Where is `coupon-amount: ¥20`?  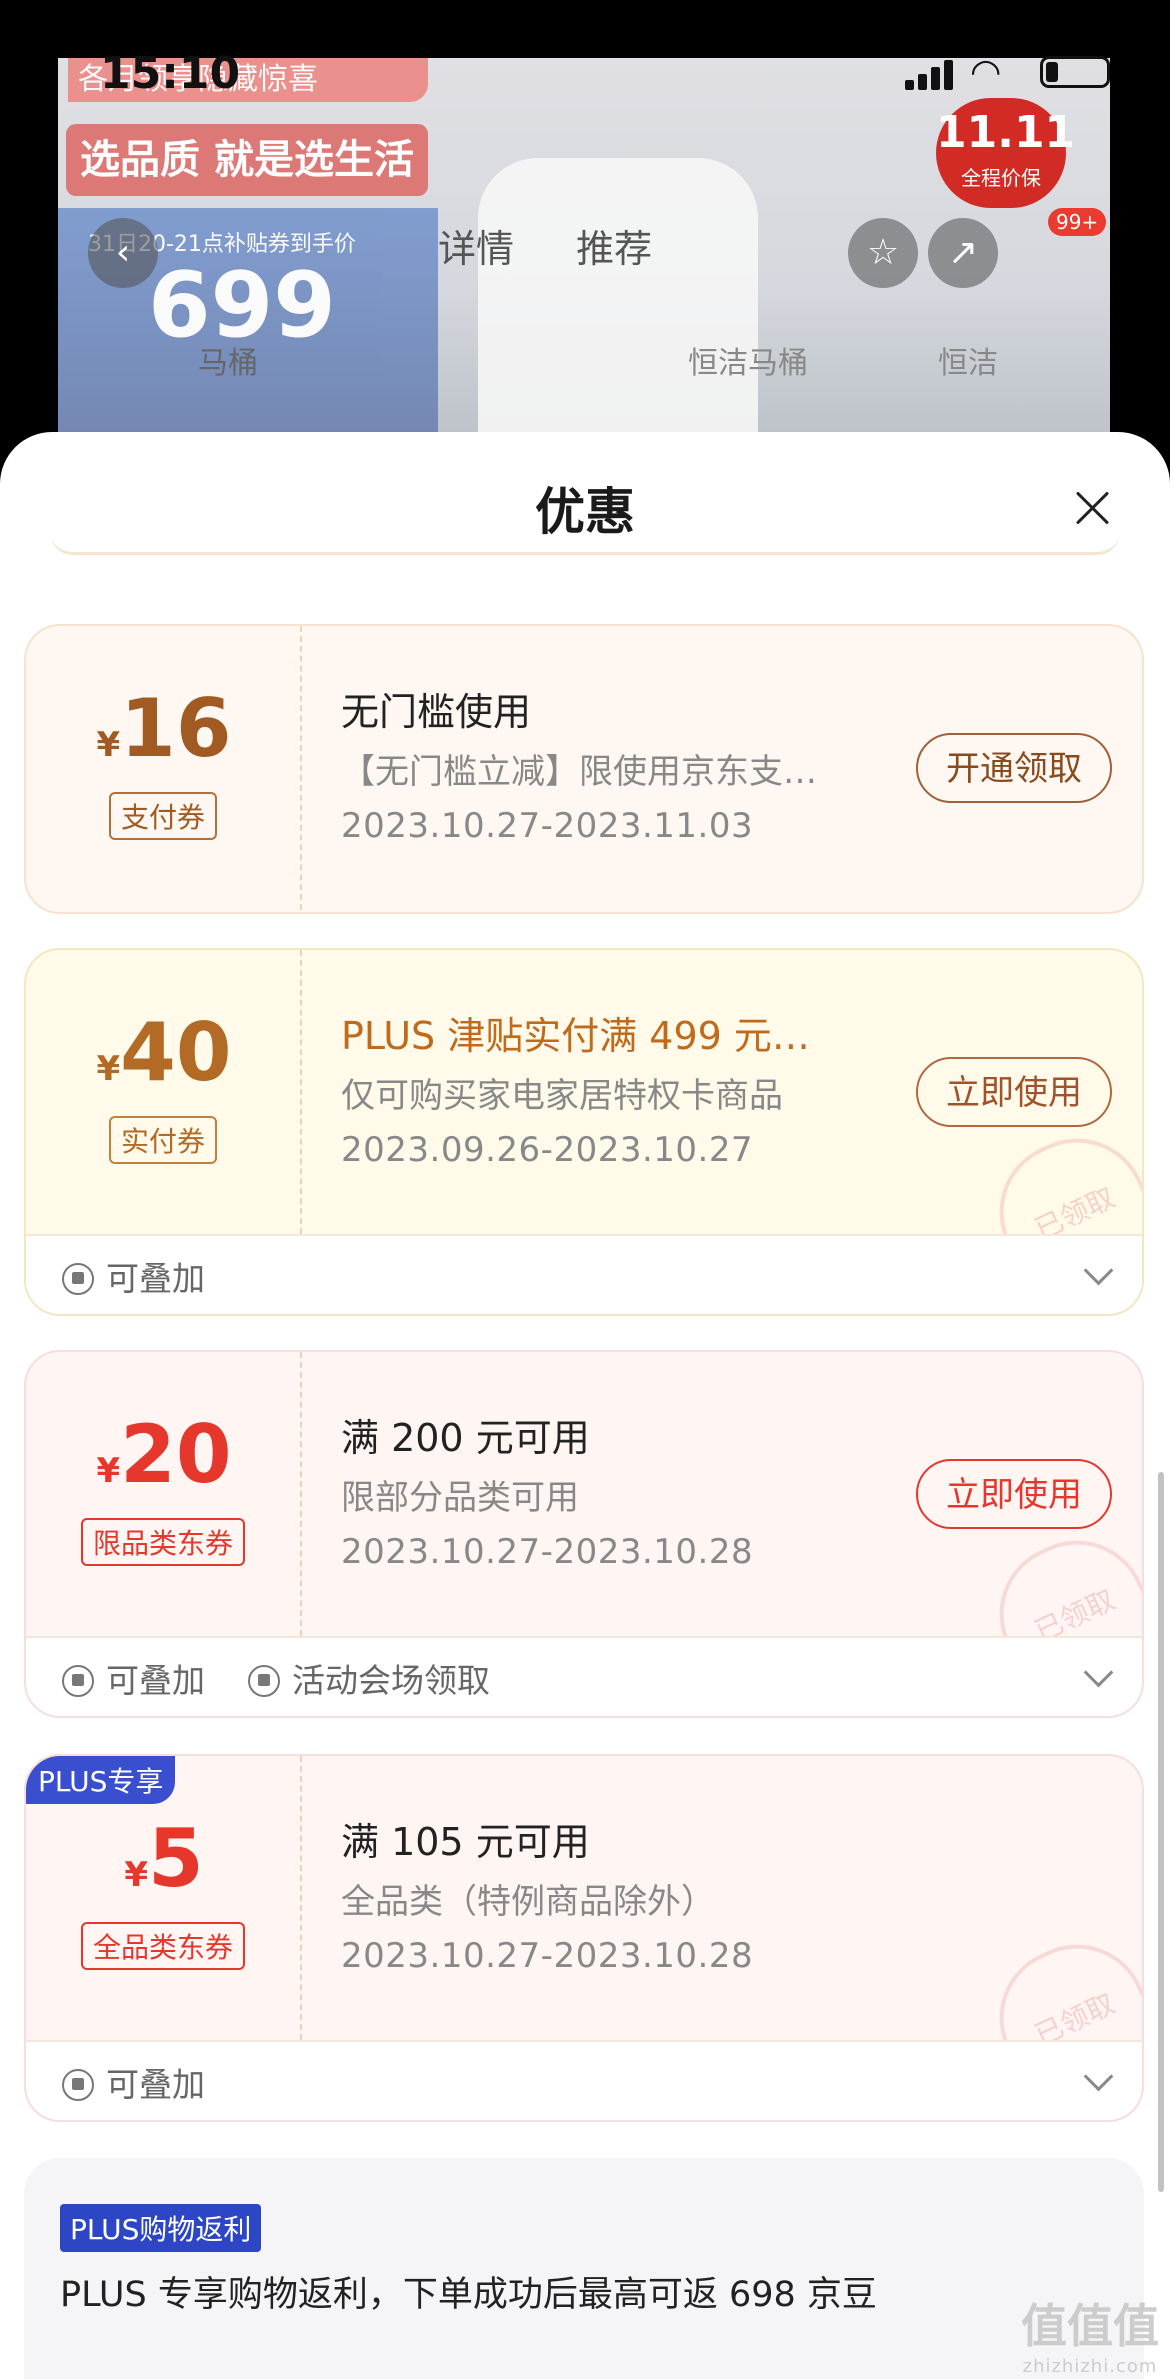 coupon-amount: ¥20 is located at coordinates (164, 1455).